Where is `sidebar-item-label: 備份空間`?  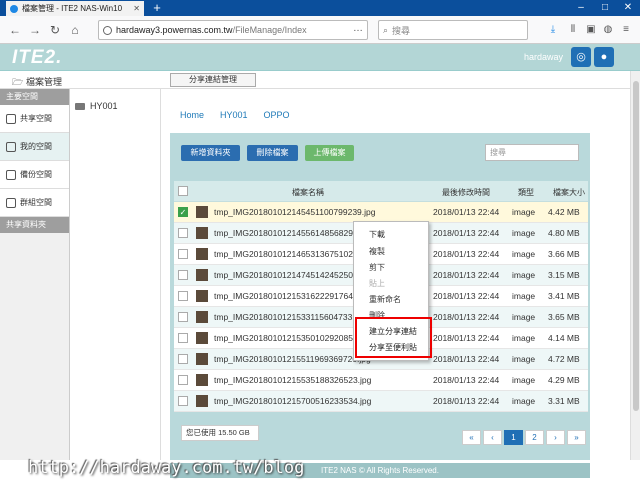
sidebar-item-label: 備份空間 is located at coordinates (36, 174).